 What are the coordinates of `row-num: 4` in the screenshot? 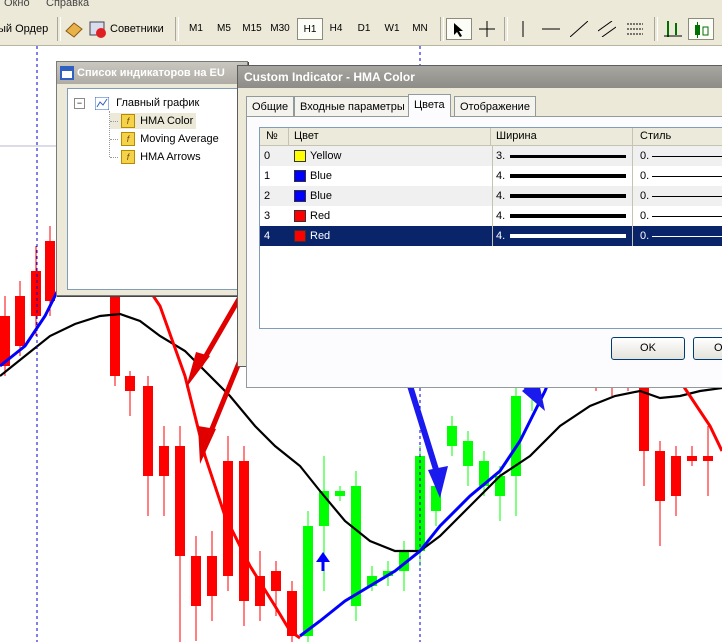 It's located at (267, 236).